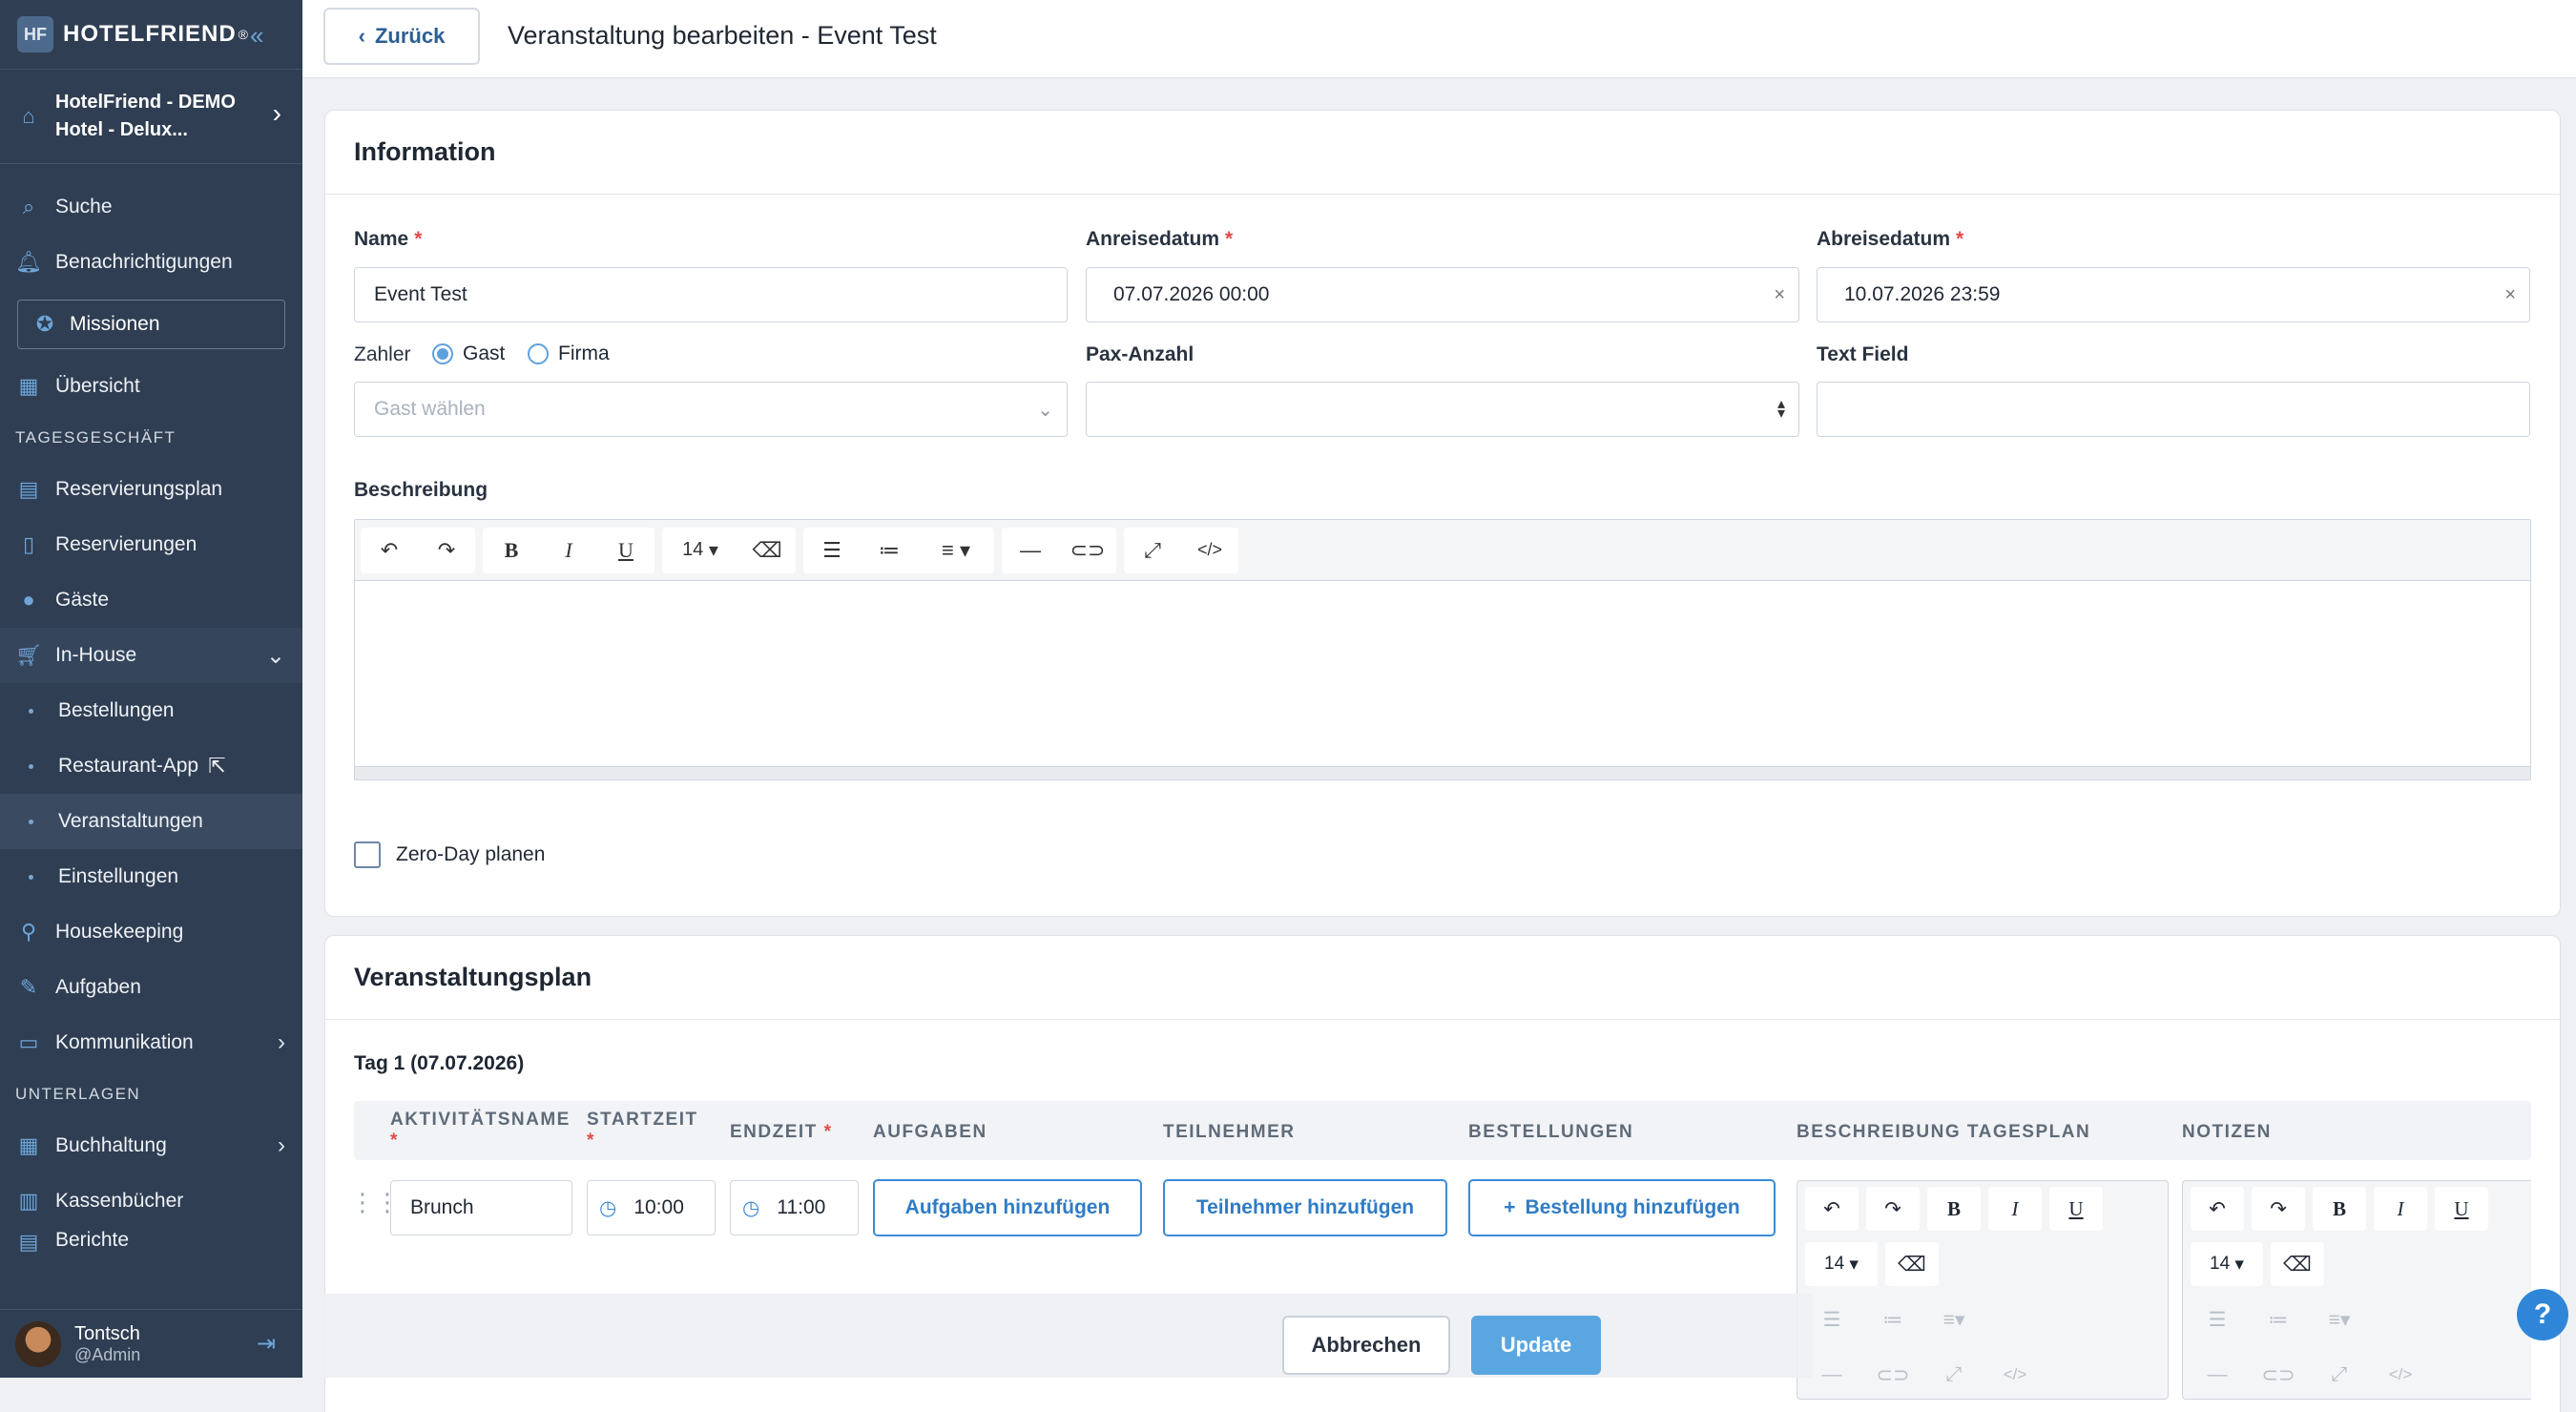  Describe the element at coordinates (151, 117) in the screenshot. I see `hotel-selector: ⌂ HotelFriend - DEMO Hotel - Delux... ›` at that location.